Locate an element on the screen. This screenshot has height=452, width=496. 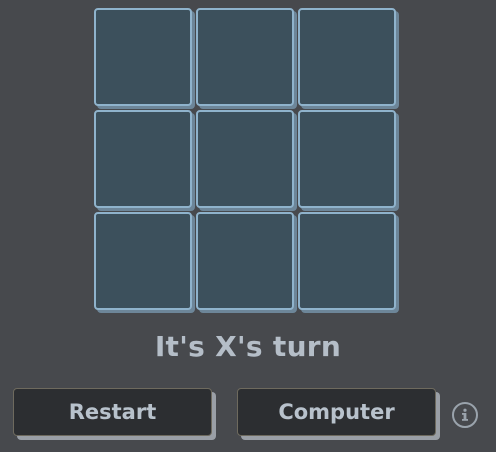
turn-status: It's X's turn is located at coordinates (248, 346).